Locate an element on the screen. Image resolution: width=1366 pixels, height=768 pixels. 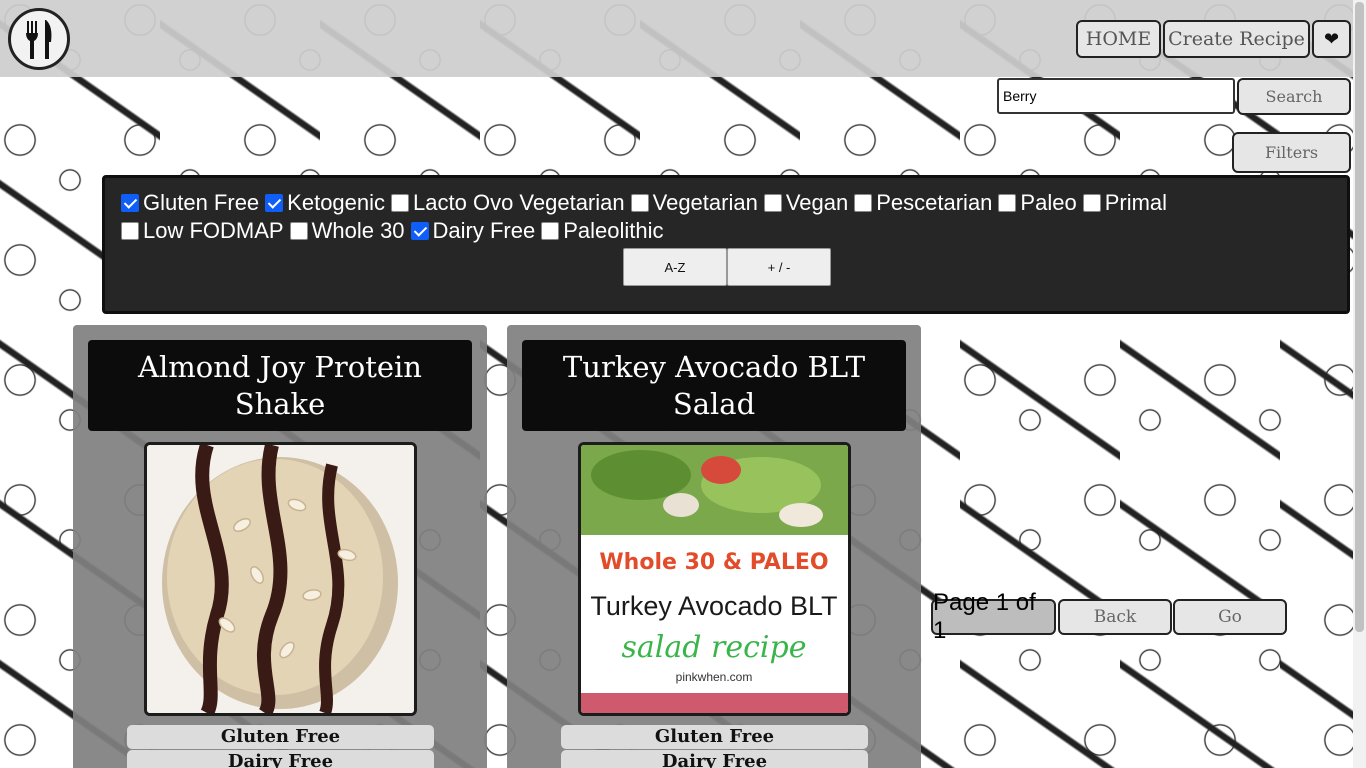
image-text: pinkwhen.com is located at coordinates (714, 677).